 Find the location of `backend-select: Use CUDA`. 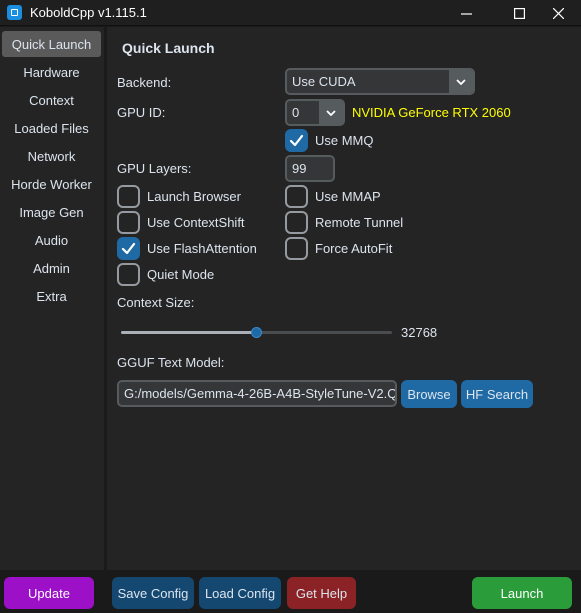

backend-select: Use CUDA is located at coordinates (380, 81).